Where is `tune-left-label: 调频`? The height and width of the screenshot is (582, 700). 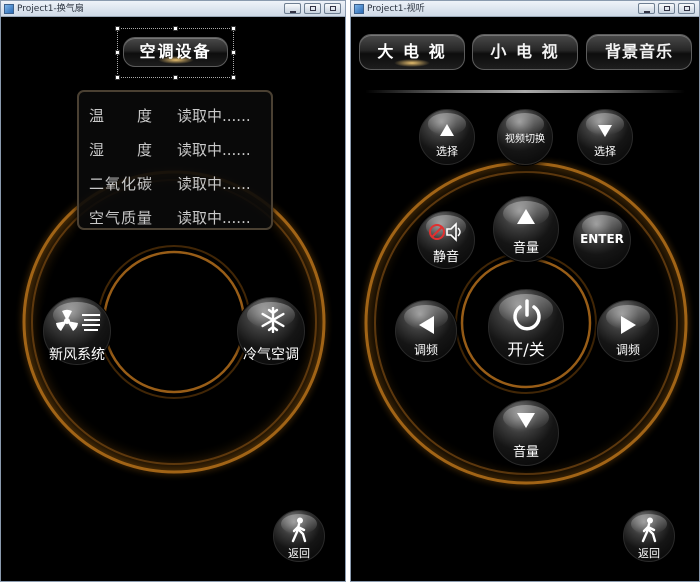 tune-left-label: 调频 is located at coordinates (425, 350).